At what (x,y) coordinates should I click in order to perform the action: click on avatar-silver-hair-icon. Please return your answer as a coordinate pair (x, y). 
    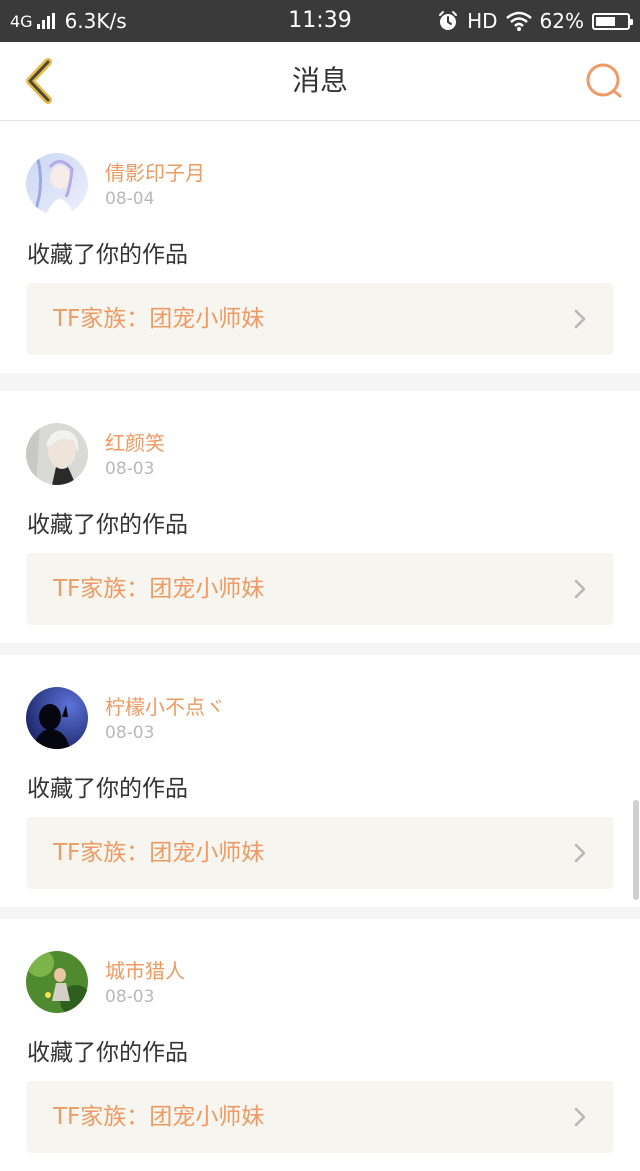
    Looking at the image, I should click on (57, 454).